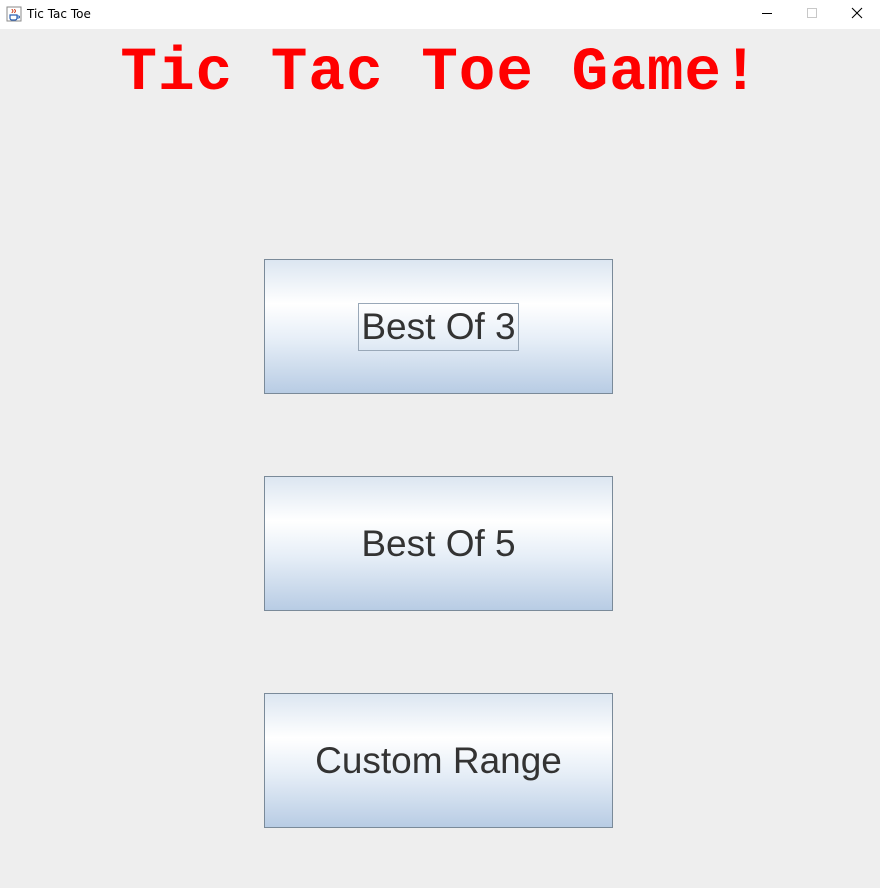 The height and width of the screenshot is (888, 880). I want to click on best-of-5-button: Best Of 5, so click(438, 543).